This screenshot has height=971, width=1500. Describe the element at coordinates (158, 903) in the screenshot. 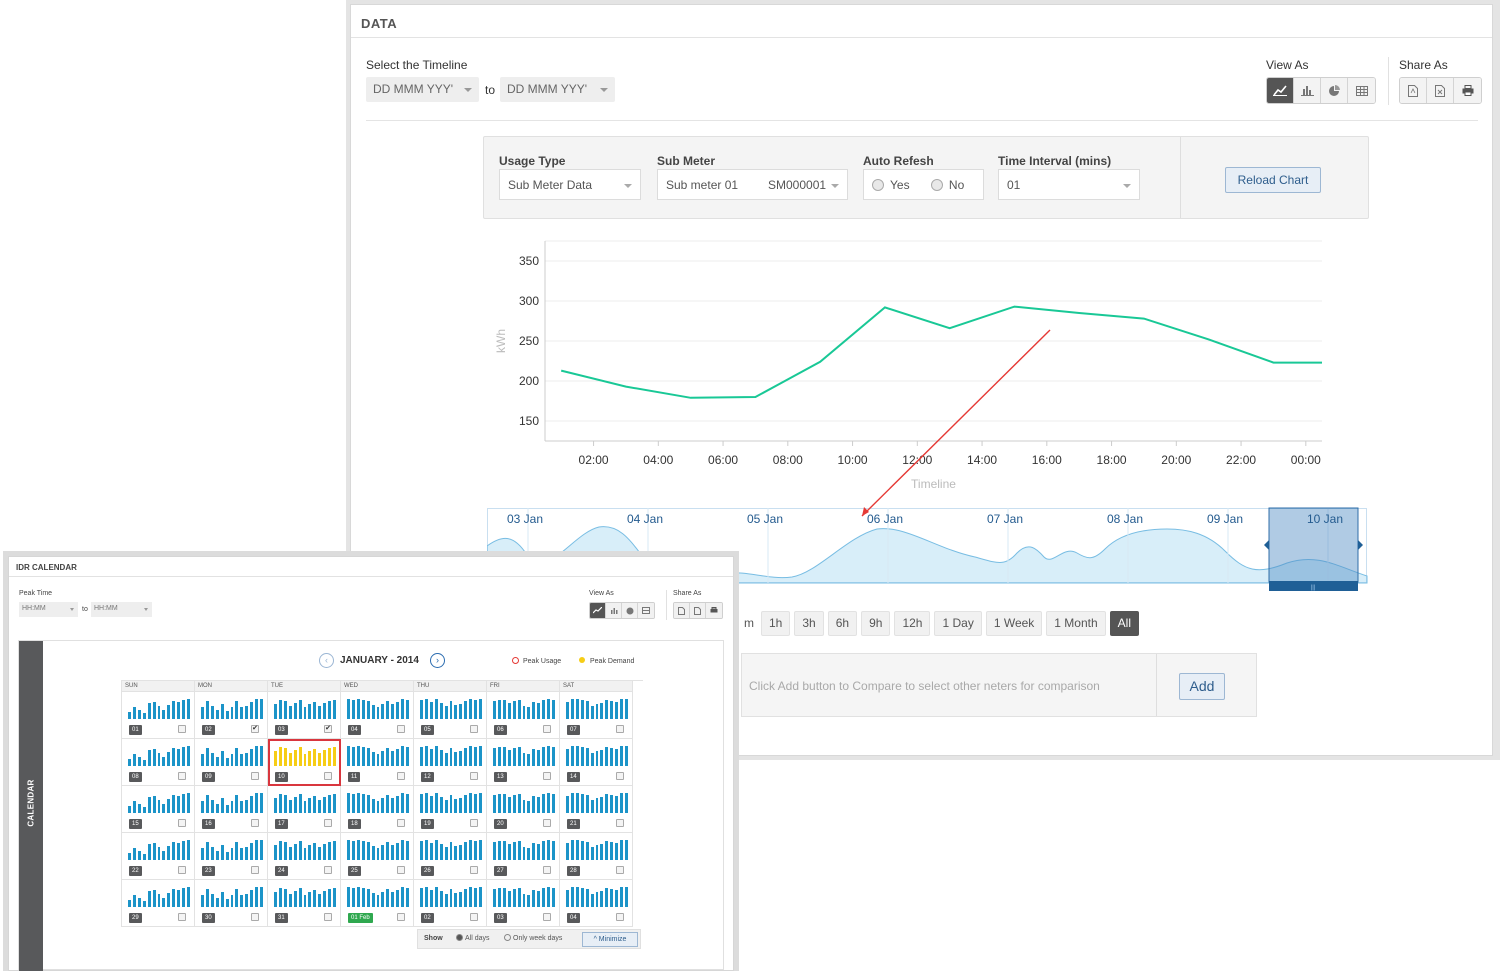

I see `calendar-day-cell: 29` at that location.